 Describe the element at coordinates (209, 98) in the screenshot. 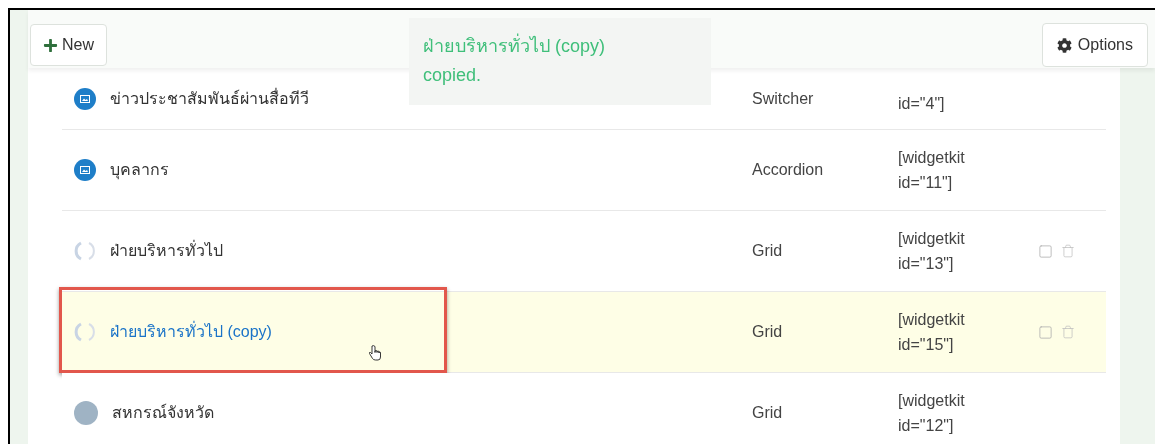

I see `widget-name-link: ข่าวประชาสัมพันธ์ผ่านสื่อทีวี` at that location.